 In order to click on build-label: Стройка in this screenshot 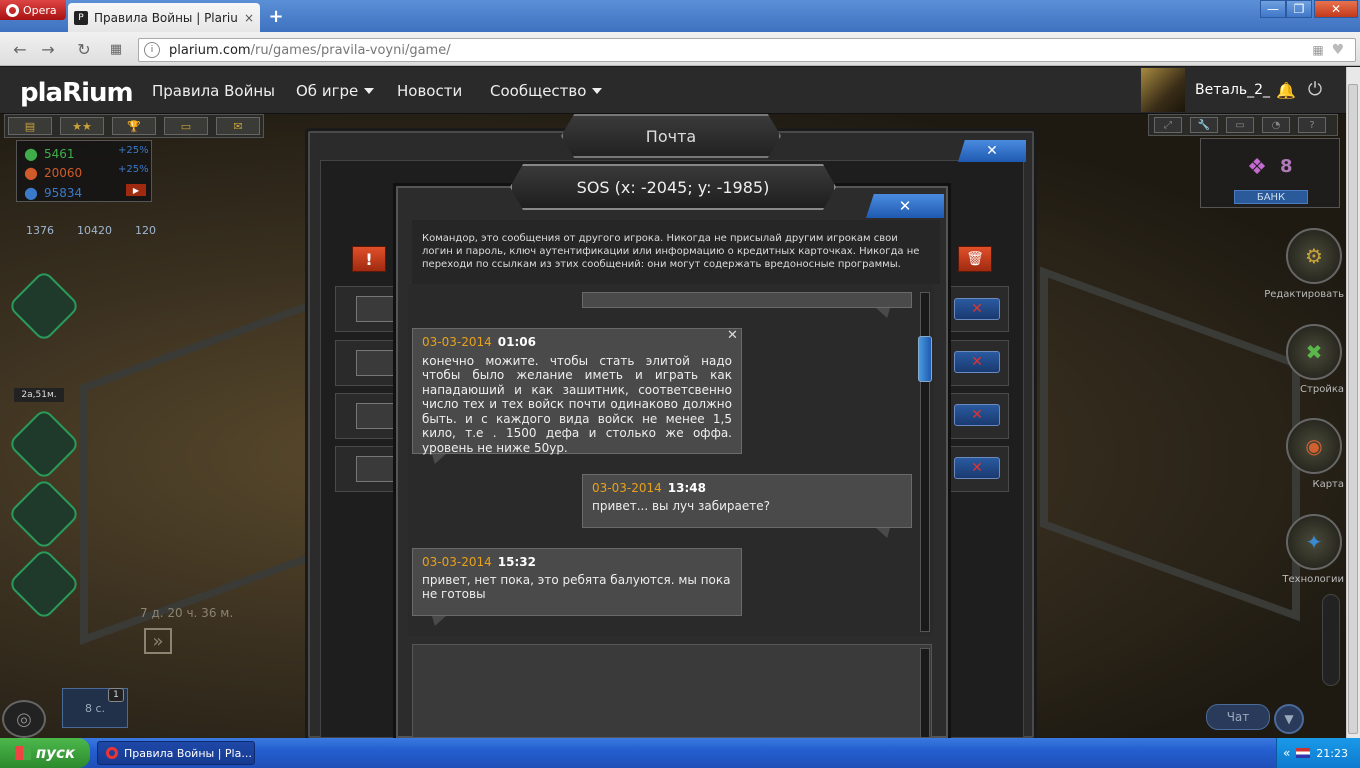, I will do `click(1322, 389)`.